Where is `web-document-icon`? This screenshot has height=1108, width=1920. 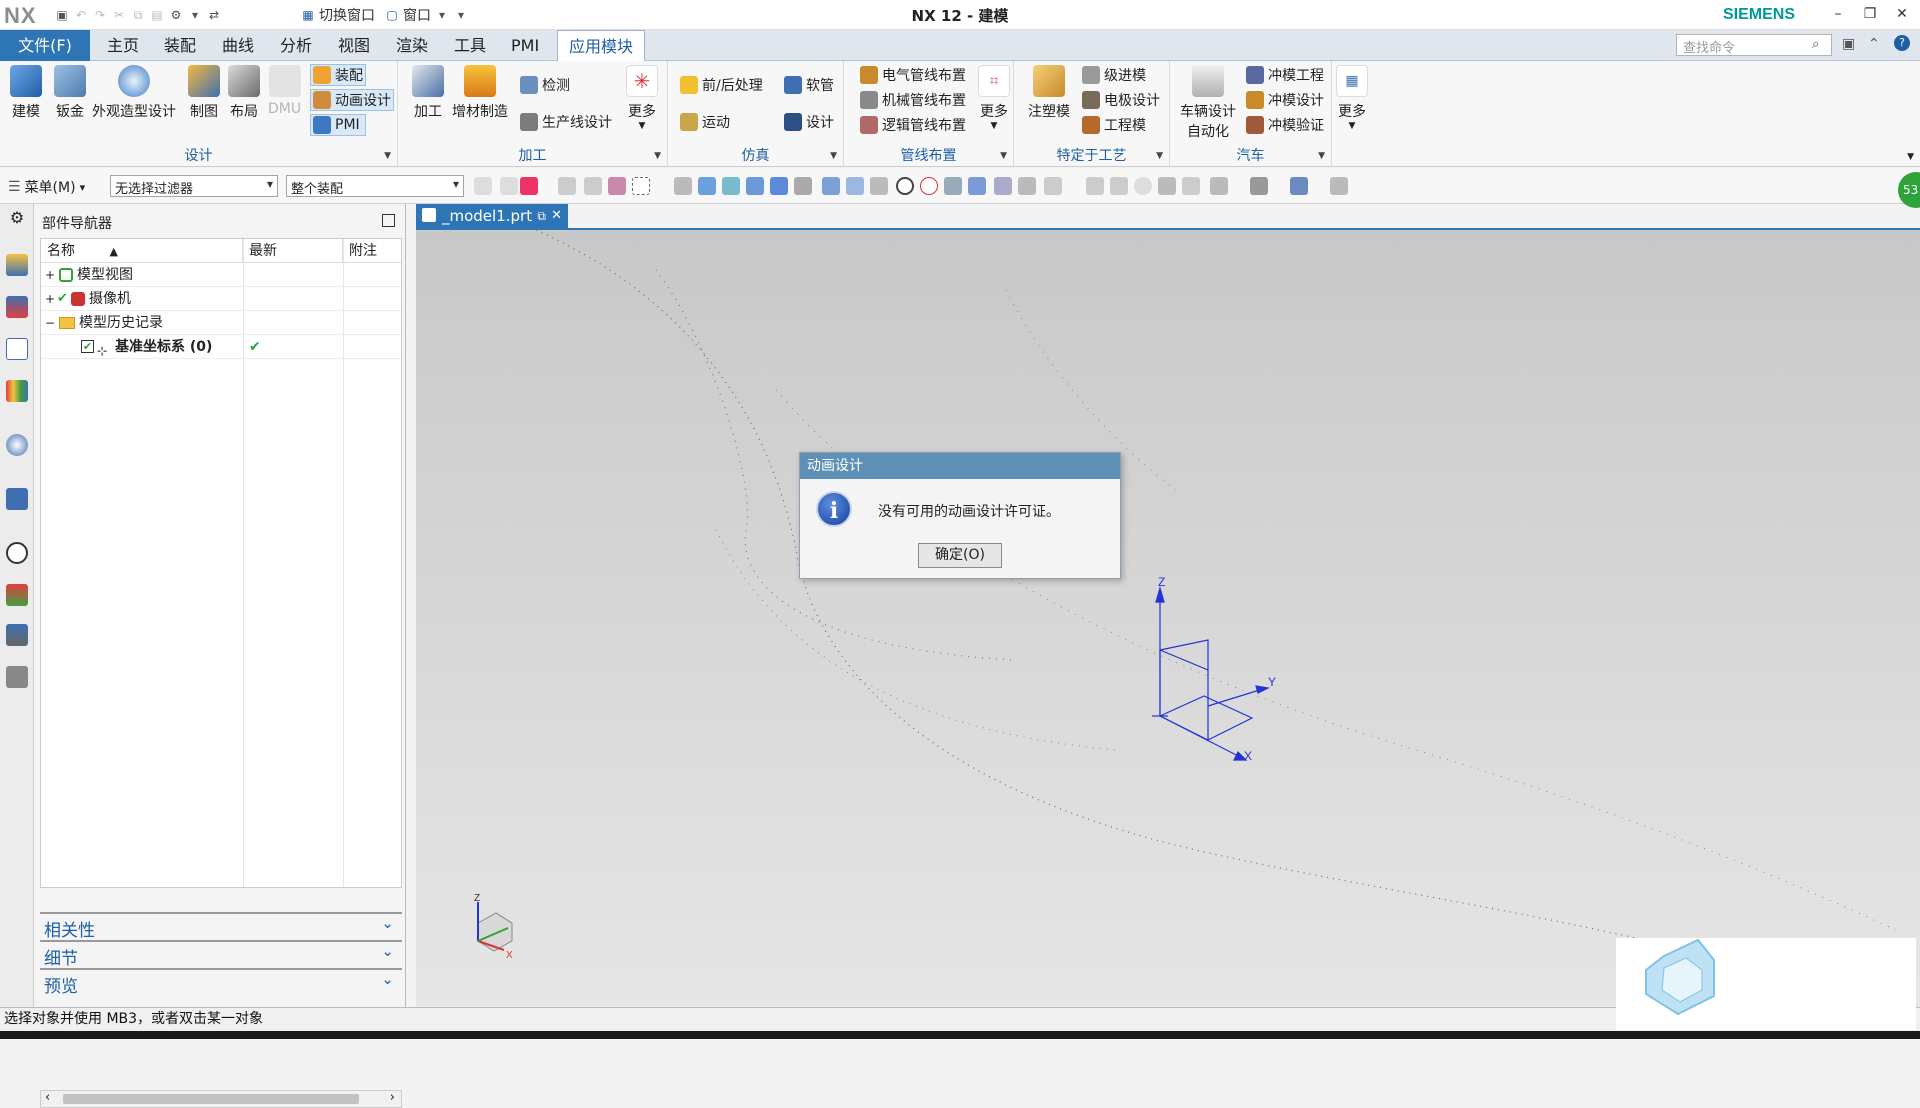 web-document-icon is located at coordinates (17, 499).